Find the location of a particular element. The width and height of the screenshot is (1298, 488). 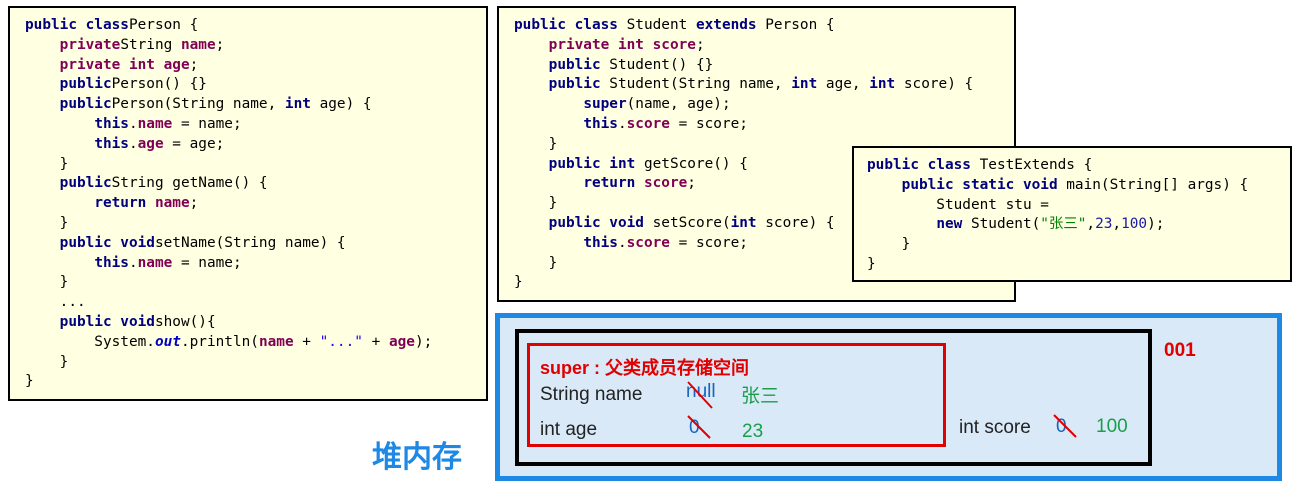

code-line: return name; is located at coordinates (228, 204).